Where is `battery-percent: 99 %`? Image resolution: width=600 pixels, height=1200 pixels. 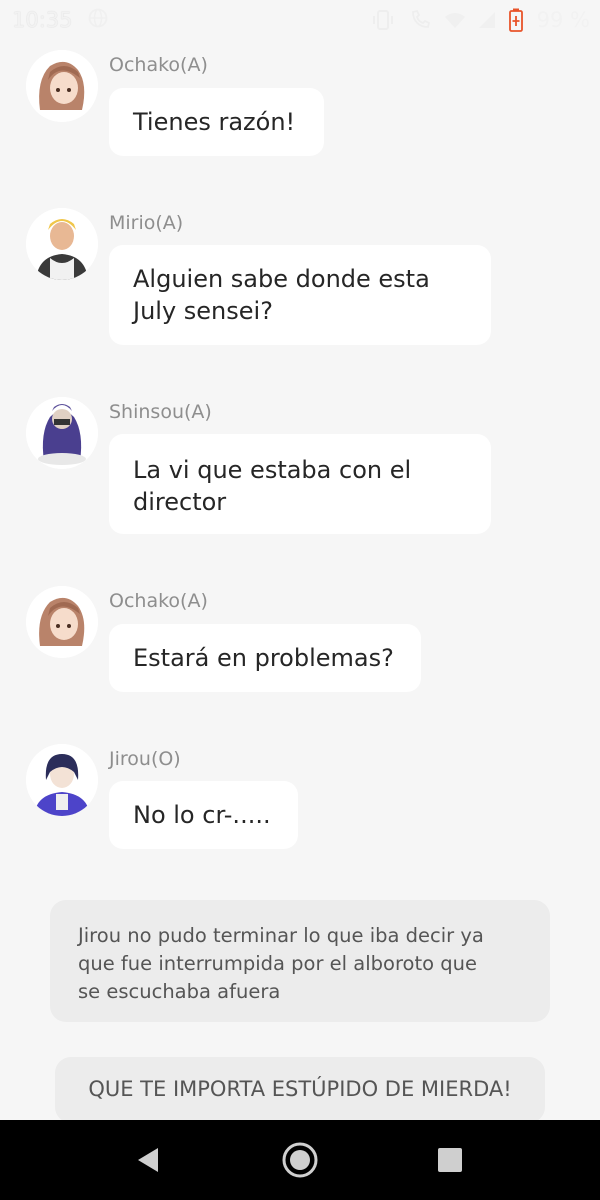 battery-percent: 99 % is located at coordinates (563, 20).